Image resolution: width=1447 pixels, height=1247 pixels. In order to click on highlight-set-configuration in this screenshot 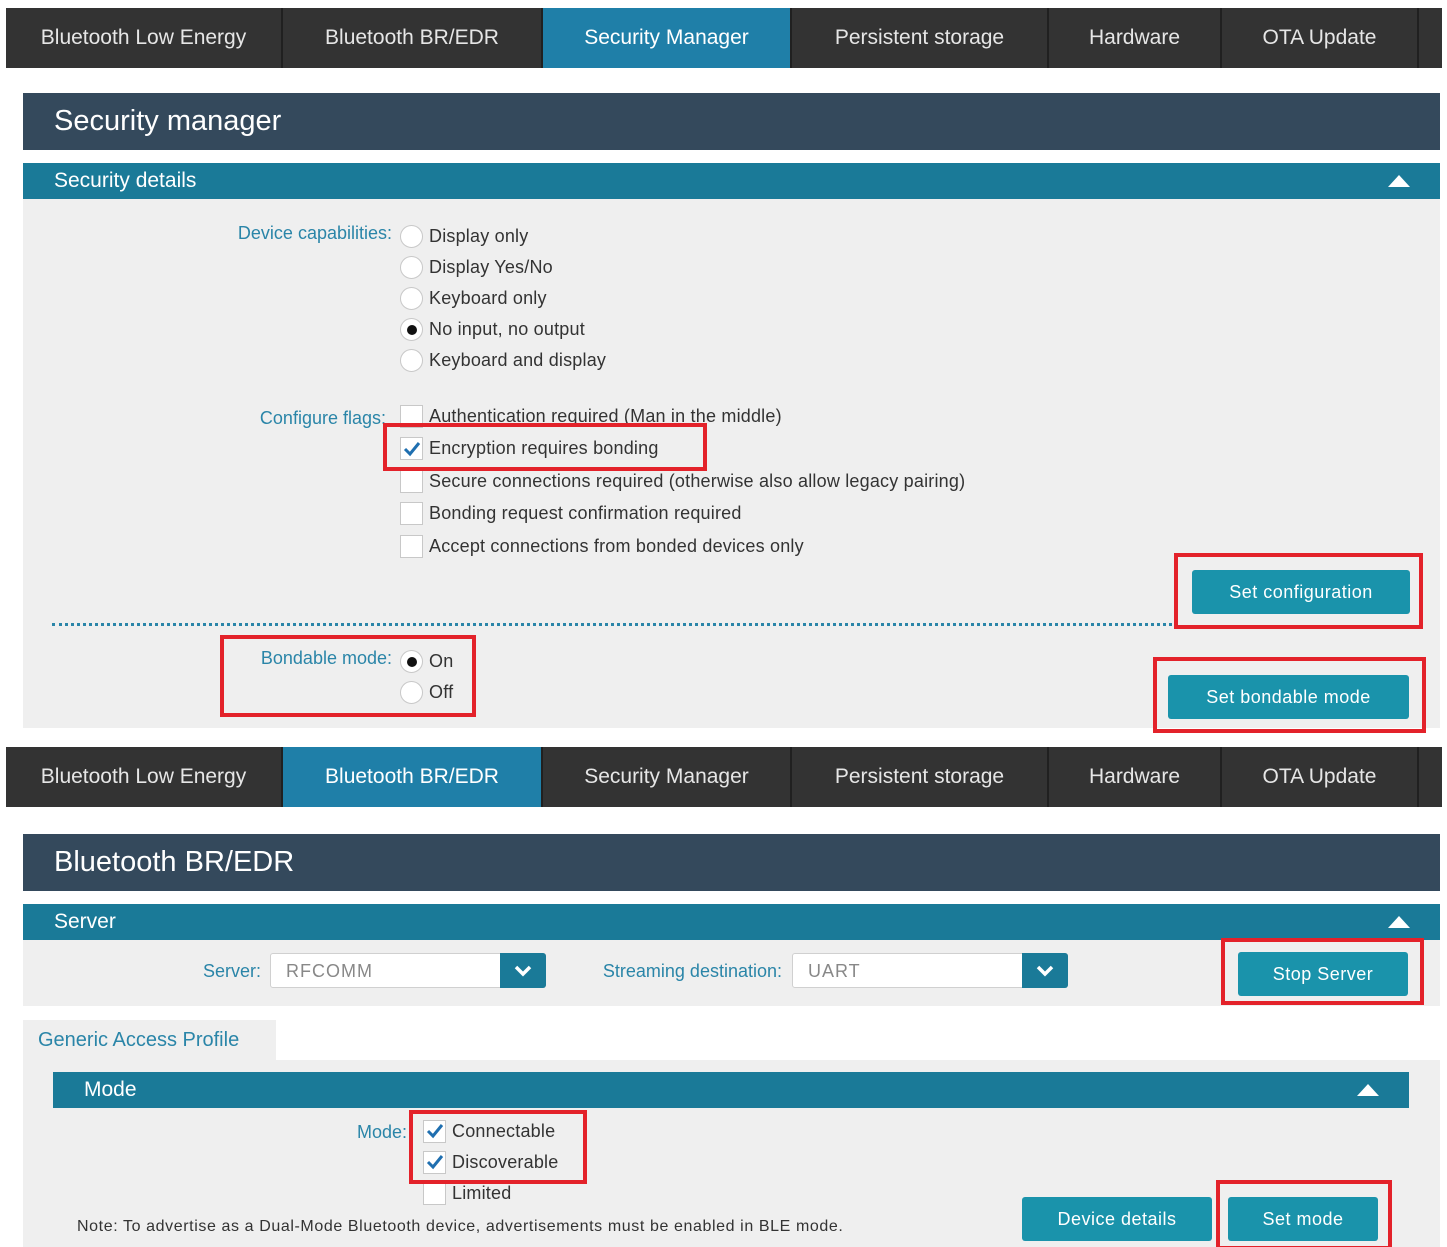, I will do `click(1298, 591)`.